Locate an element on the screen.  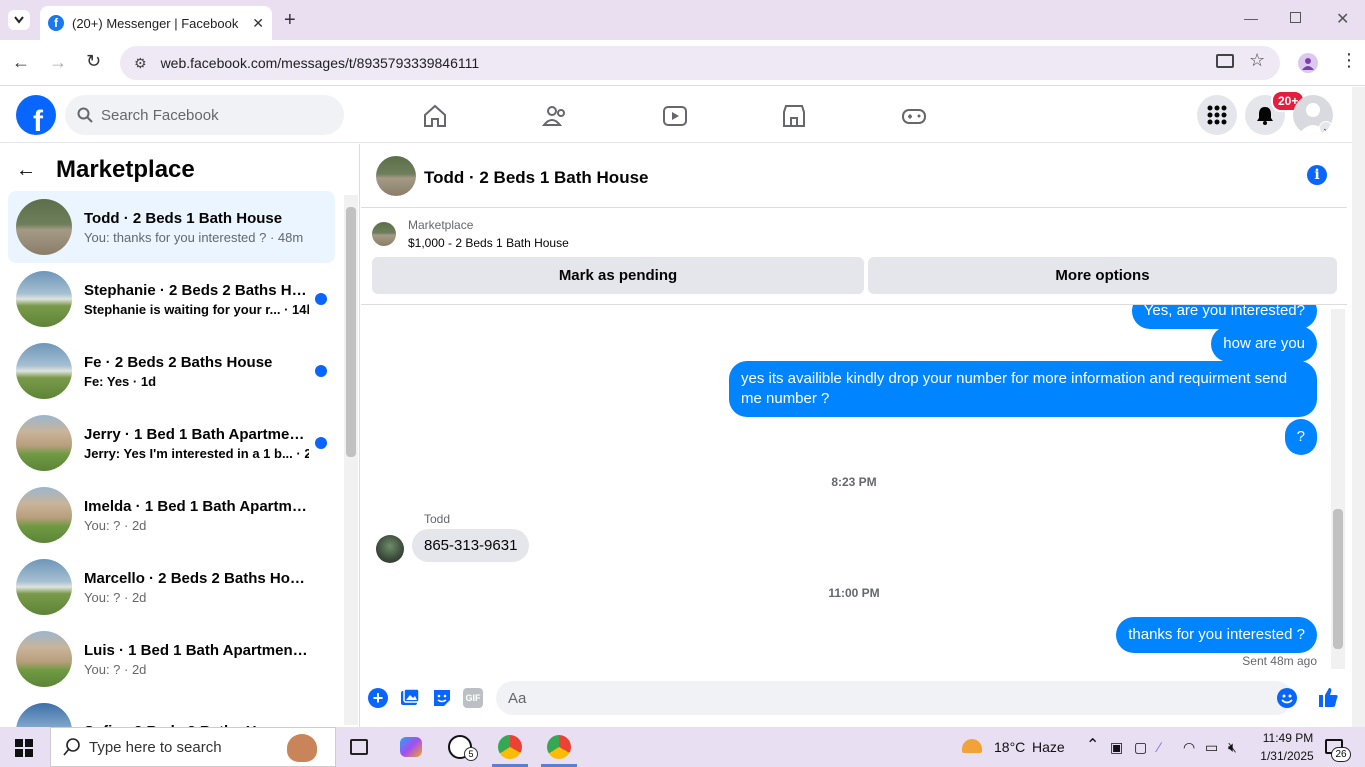
facebook-header: f Search Facebook 20+ ⌄ is located at coordinates (676, 115).